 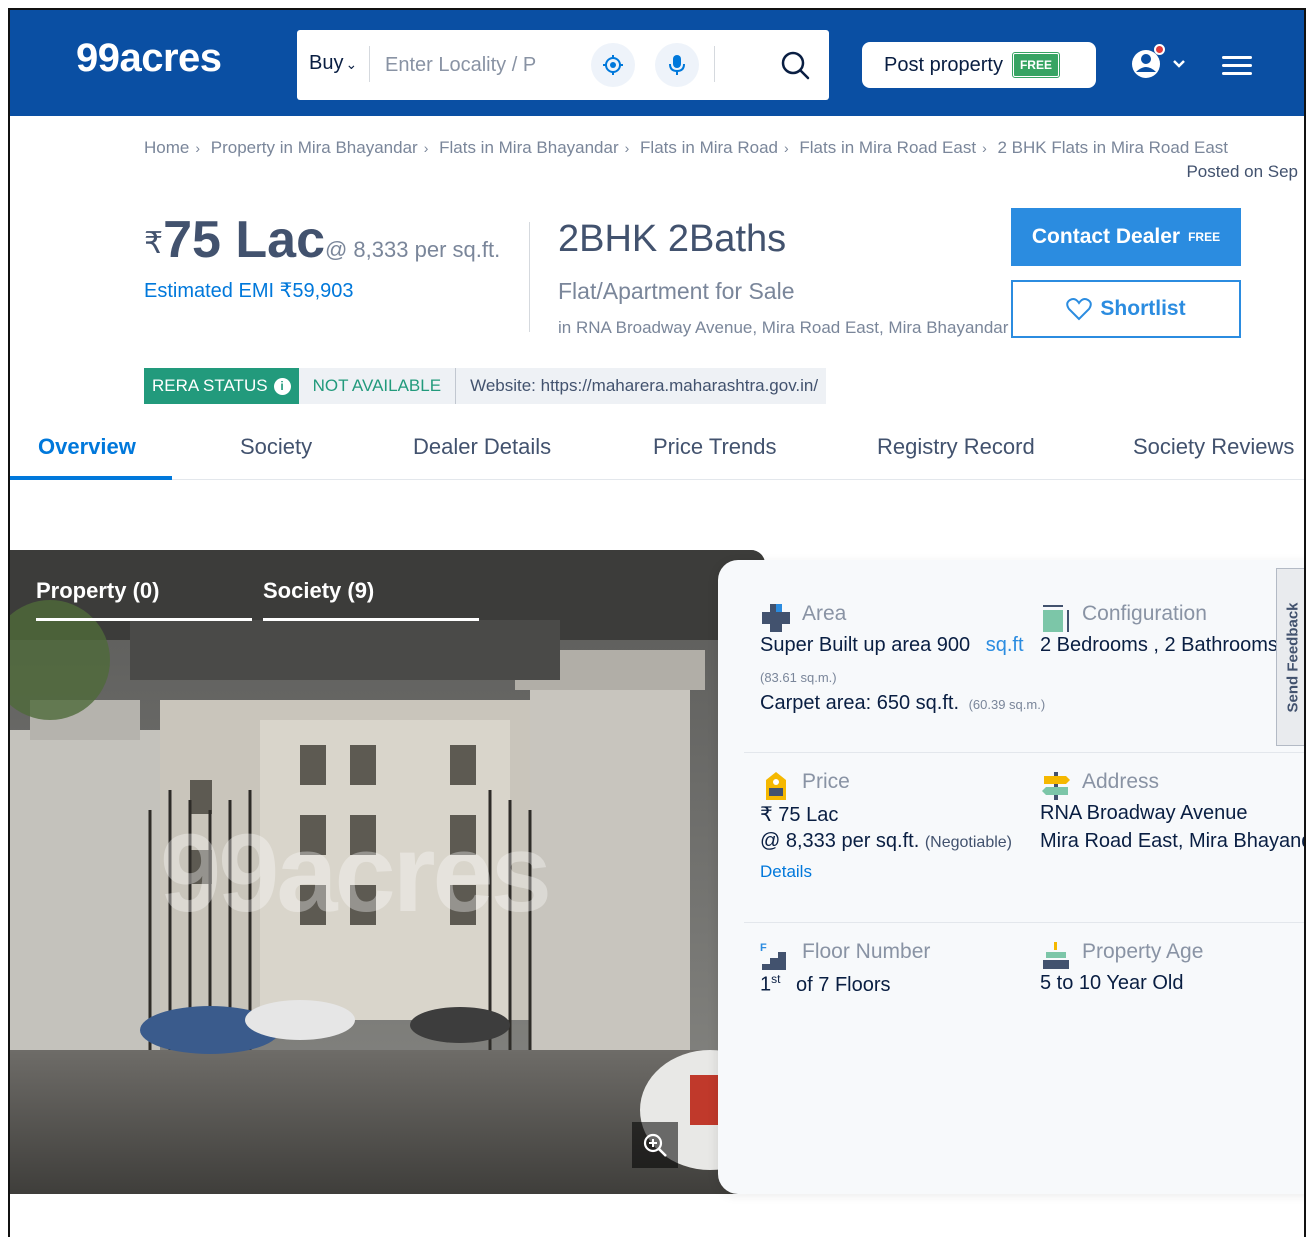 I want to click on floor-value: 1st of 7 Floors, so click(x=825, y=984).